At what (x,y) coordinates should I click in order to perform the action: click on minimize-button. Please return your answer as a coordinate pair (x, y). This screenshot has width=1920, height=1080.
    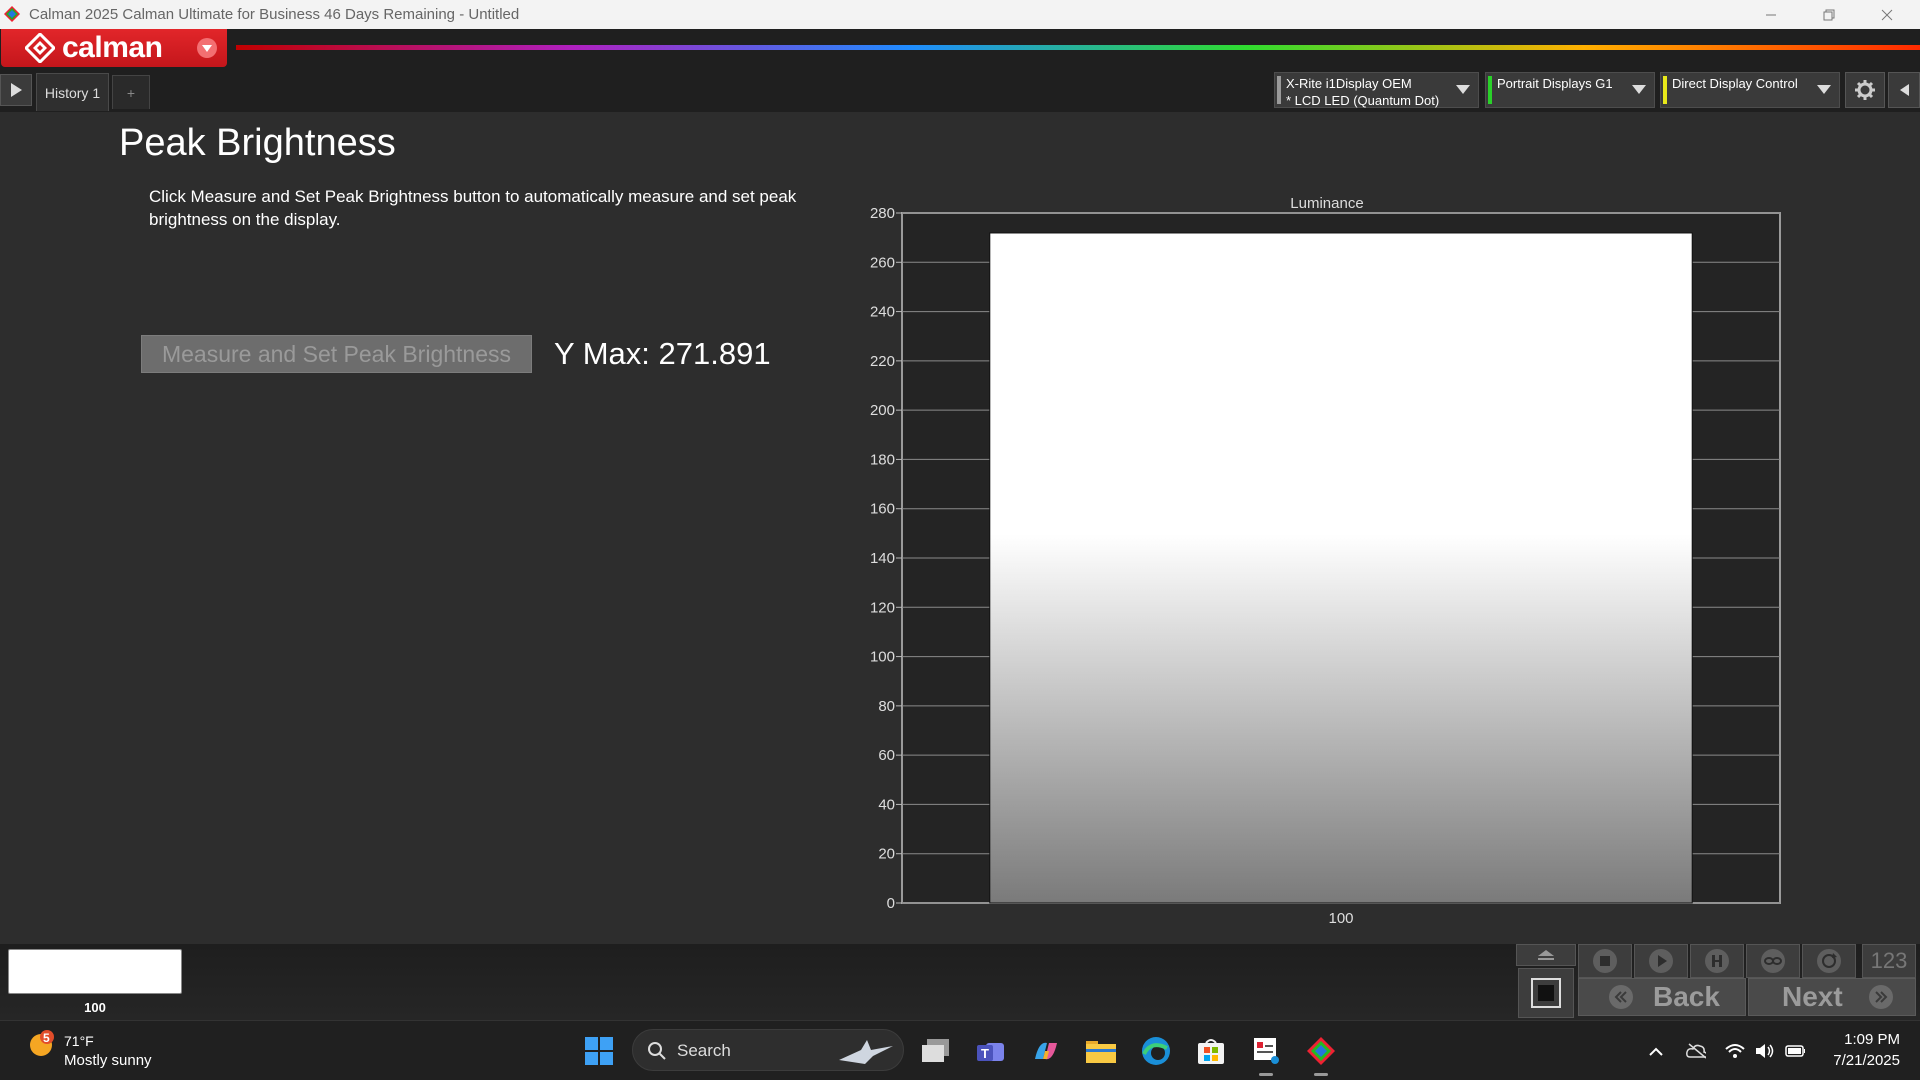
    Looking at the image, I should click on (1771, 14).